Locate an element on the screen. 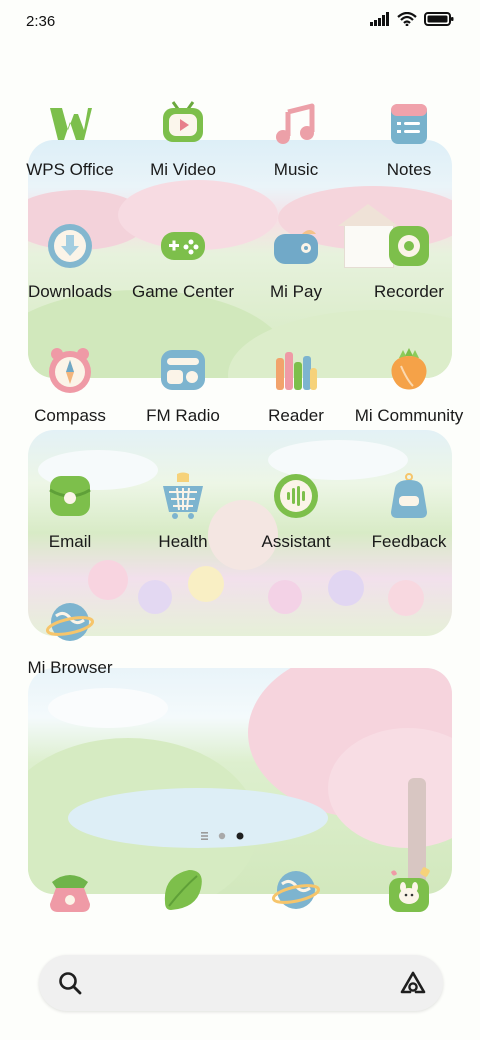 Image resolution: width=480 pixels, height=1040 pixels. status-bar: 2:36 is located at coordinates (240, 22).